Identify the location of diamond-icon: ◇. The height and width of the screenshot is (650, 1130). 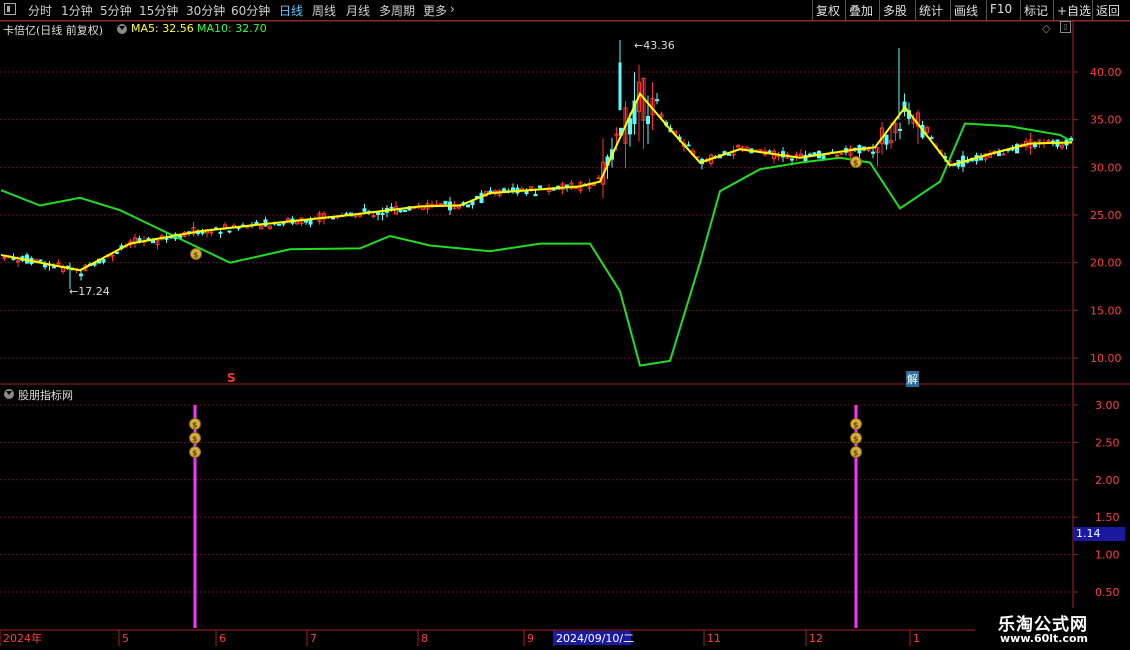
(1046, 28).